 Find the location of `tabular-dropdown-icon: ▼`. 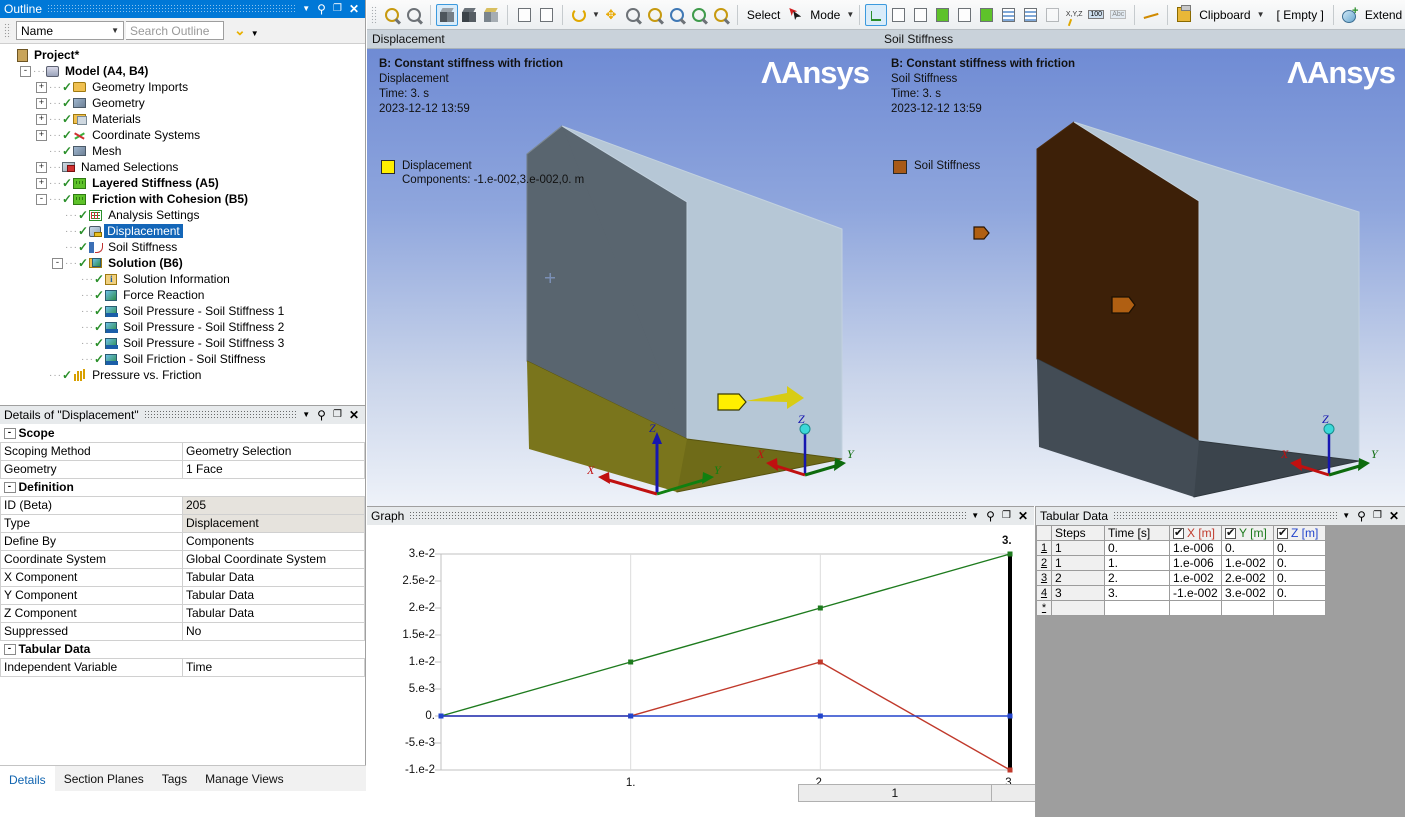

tabular-dropdown-icon: ▼ is located at coordinates (1346, 516).